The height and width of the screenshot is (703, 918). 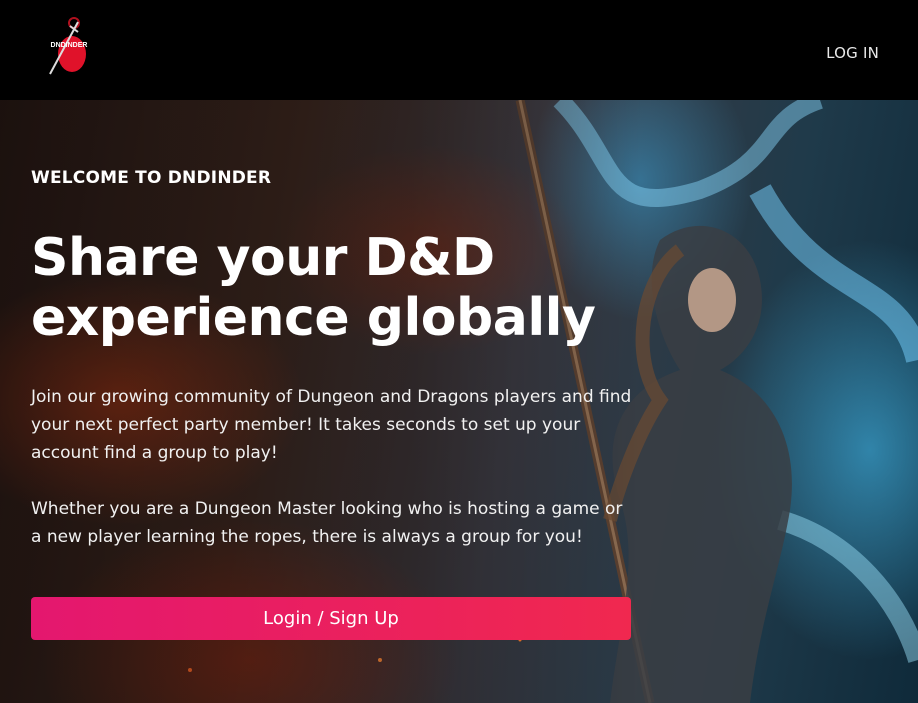 What do you see at coordinates (331, 618) in the screenshot?
I see `login-signup-button: Login / Sign Up` at bounding box center [331, 618].